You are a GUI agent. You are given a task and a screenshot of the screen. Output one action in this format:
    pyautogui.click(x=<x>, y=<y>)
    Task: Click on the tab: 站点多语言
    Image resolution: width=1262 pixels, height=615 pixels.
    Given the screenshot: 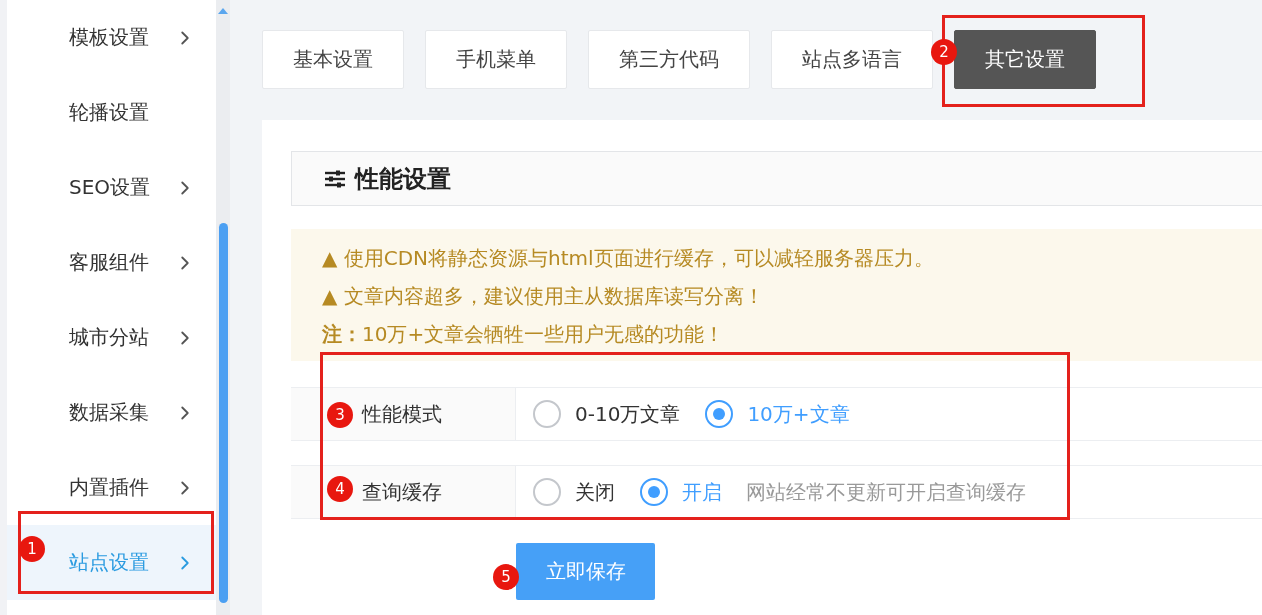 What is the action you would take?
    pyautogui.click(x=852, y=59)
    